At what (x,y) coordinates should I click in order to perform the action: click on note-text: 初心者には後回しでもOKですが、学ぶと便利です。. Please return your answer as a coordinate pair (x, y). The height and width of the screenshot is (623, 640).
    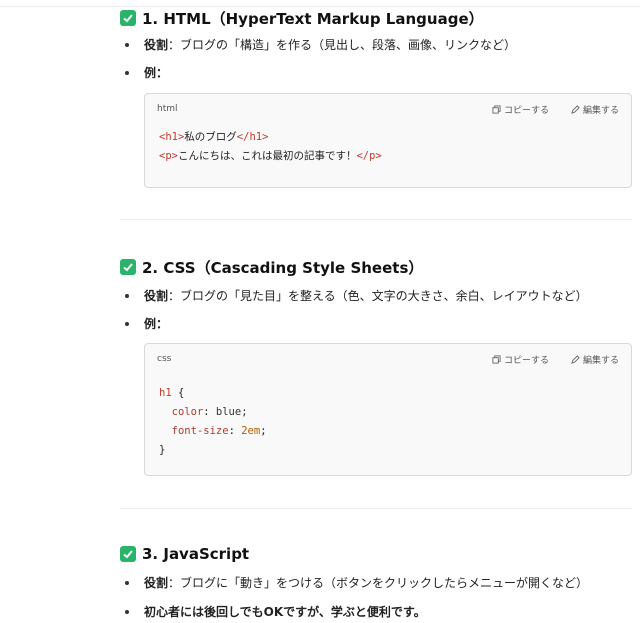
    Looking at the image, I should click on (285, 612).